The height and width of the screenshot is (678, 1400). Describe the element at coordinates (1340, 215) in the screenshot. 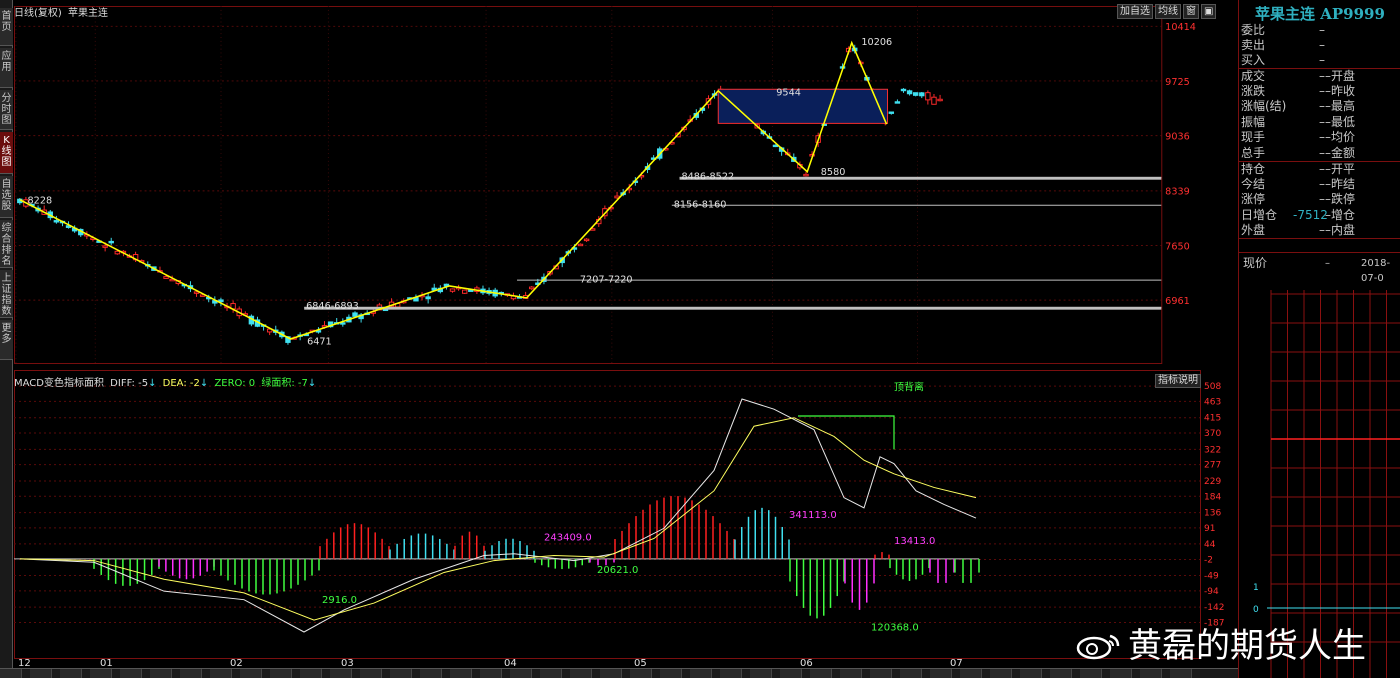

I see `quote-label: –增仓` at that location.